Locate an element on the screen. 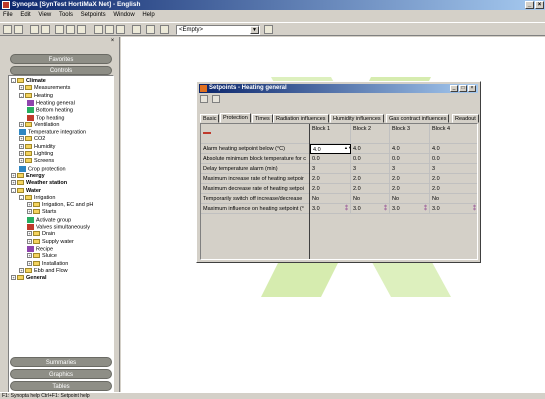 This screenshot has width=545, height=399. tab-humidity-influences: Humidity influences is located at coordinates (357, 118).